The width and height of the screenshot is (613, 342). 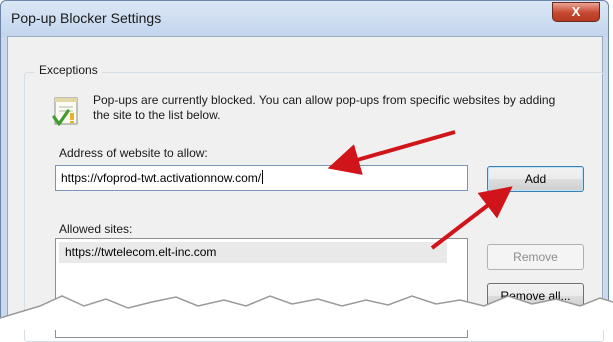 What do you see at coordinates (133, 153) in the screenshot?
I see `address-label: Address of website to allow:` at bounding box center [133, 153].